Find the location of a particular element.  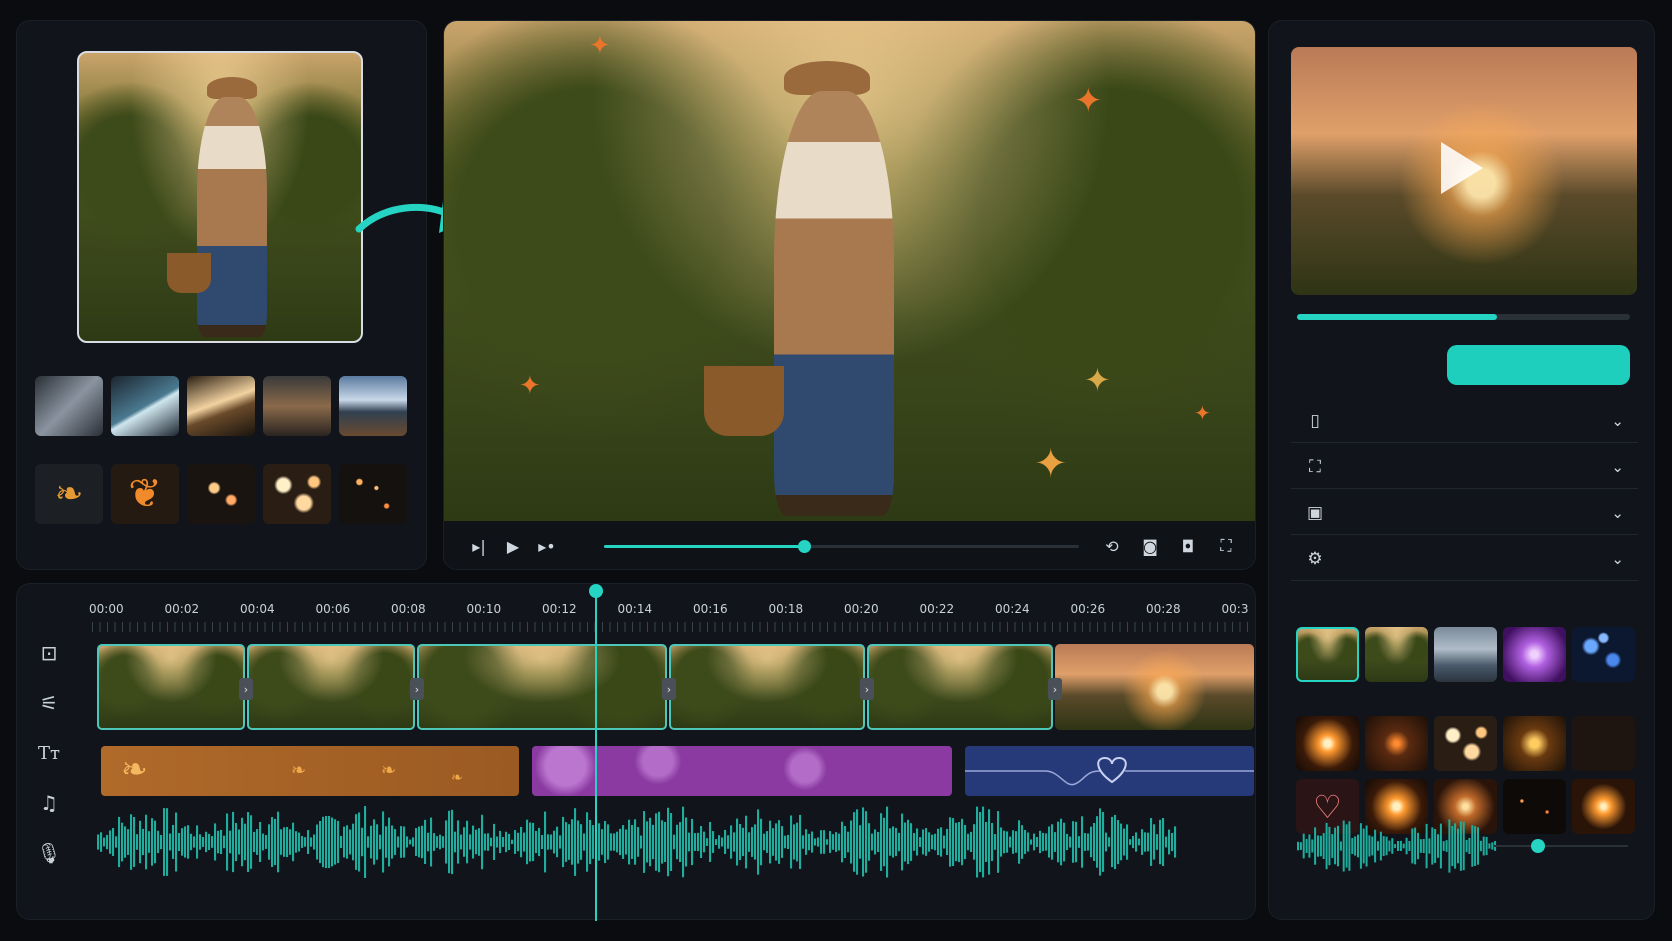

accordion-frame: ⛶ ⌄ is located at coordinates (1464, 467).